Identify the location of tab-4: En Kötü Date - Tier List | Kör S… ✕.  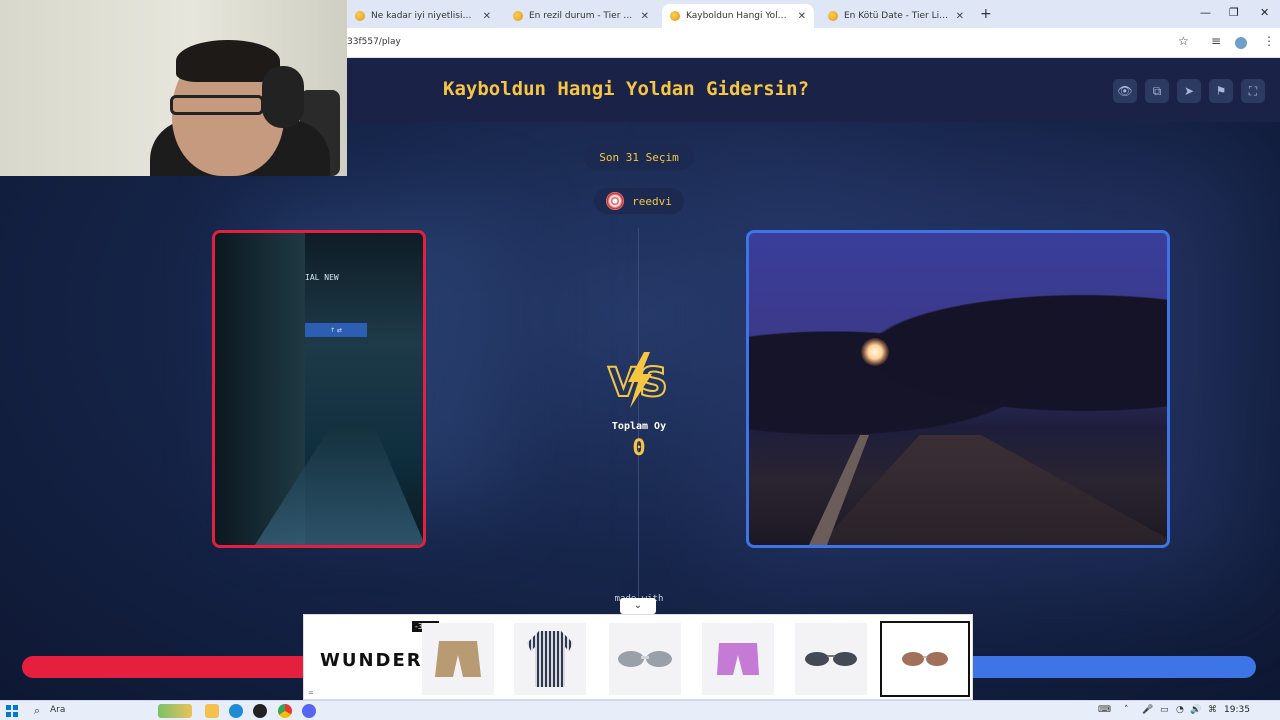
(896, 16).